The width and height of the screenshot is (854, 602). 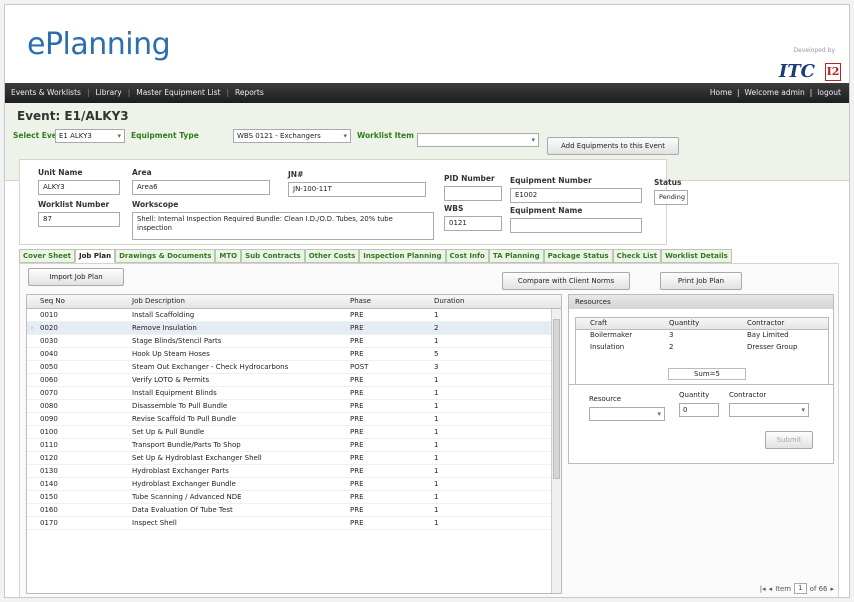 I want to click on tab-sub-contracts: Sub Contracts, so click(x=273, y=256).